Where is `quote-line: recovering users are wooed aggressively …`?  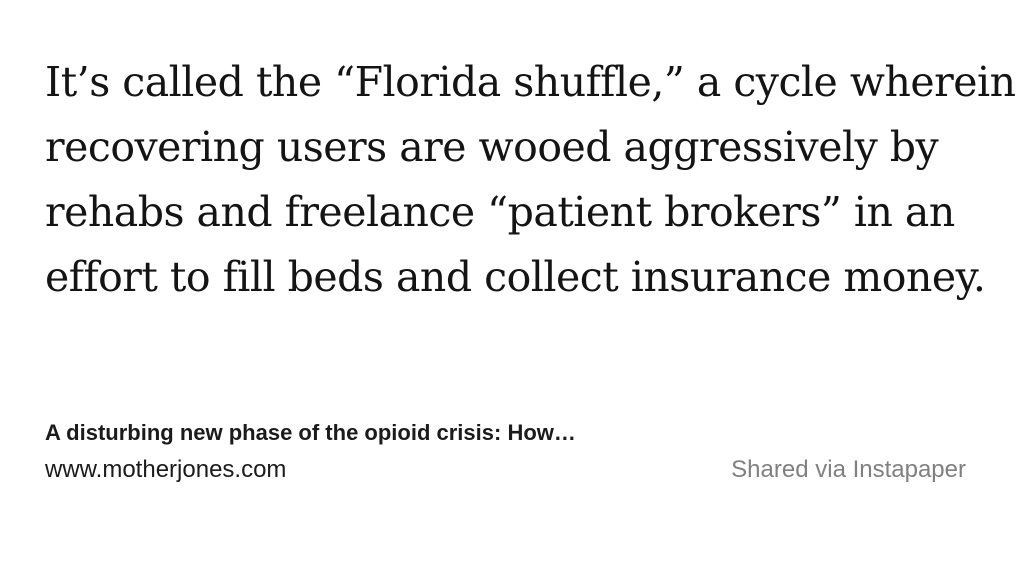
quote-line: recovering users are wooed aggressively … is located at coordinates (492, 147).